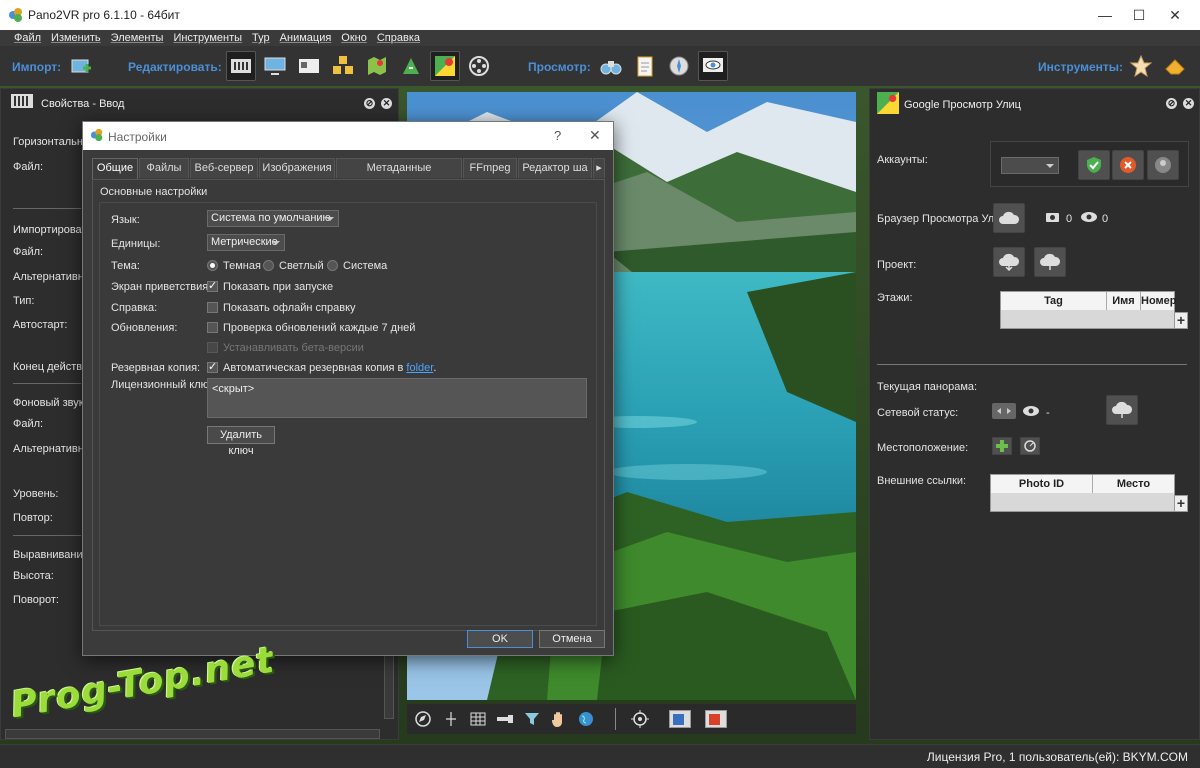 The image size is (1200, 768). I want to click on welcome-checkbox, so click(212, 285).